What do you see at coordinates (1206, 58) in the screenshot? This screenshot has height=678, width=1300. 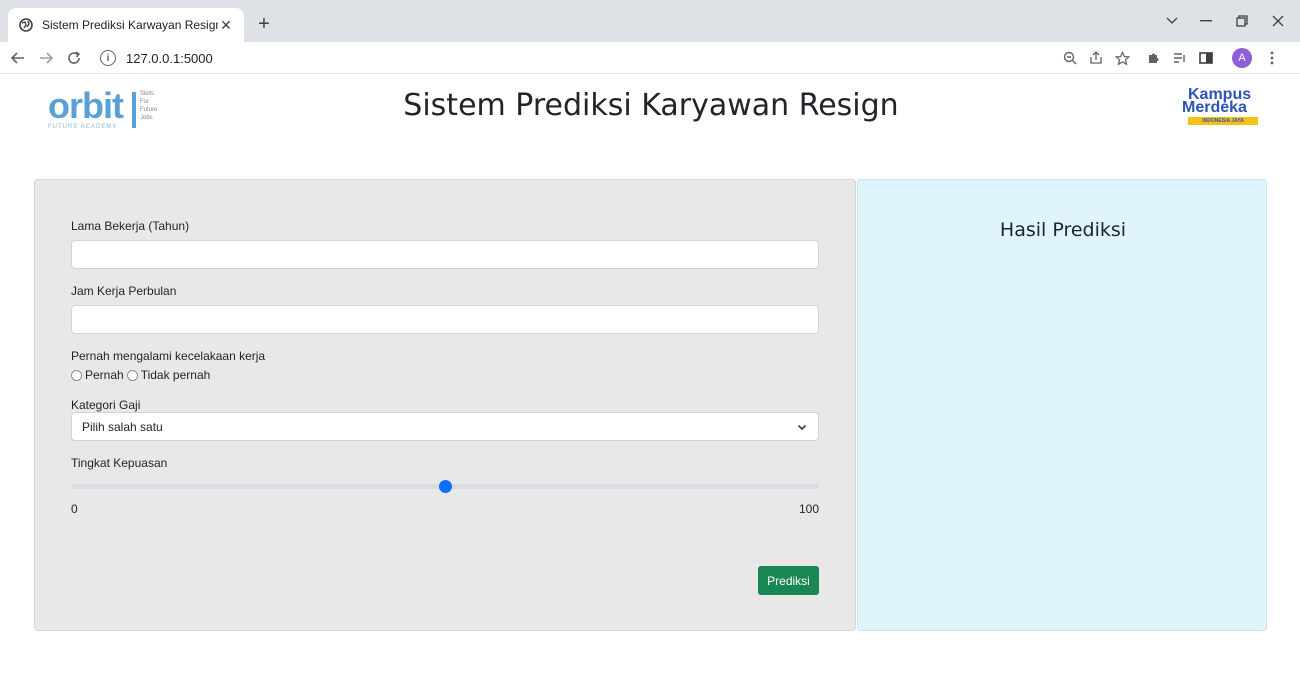 I see `side-panel-icon` at bounding box center [1206, 58].